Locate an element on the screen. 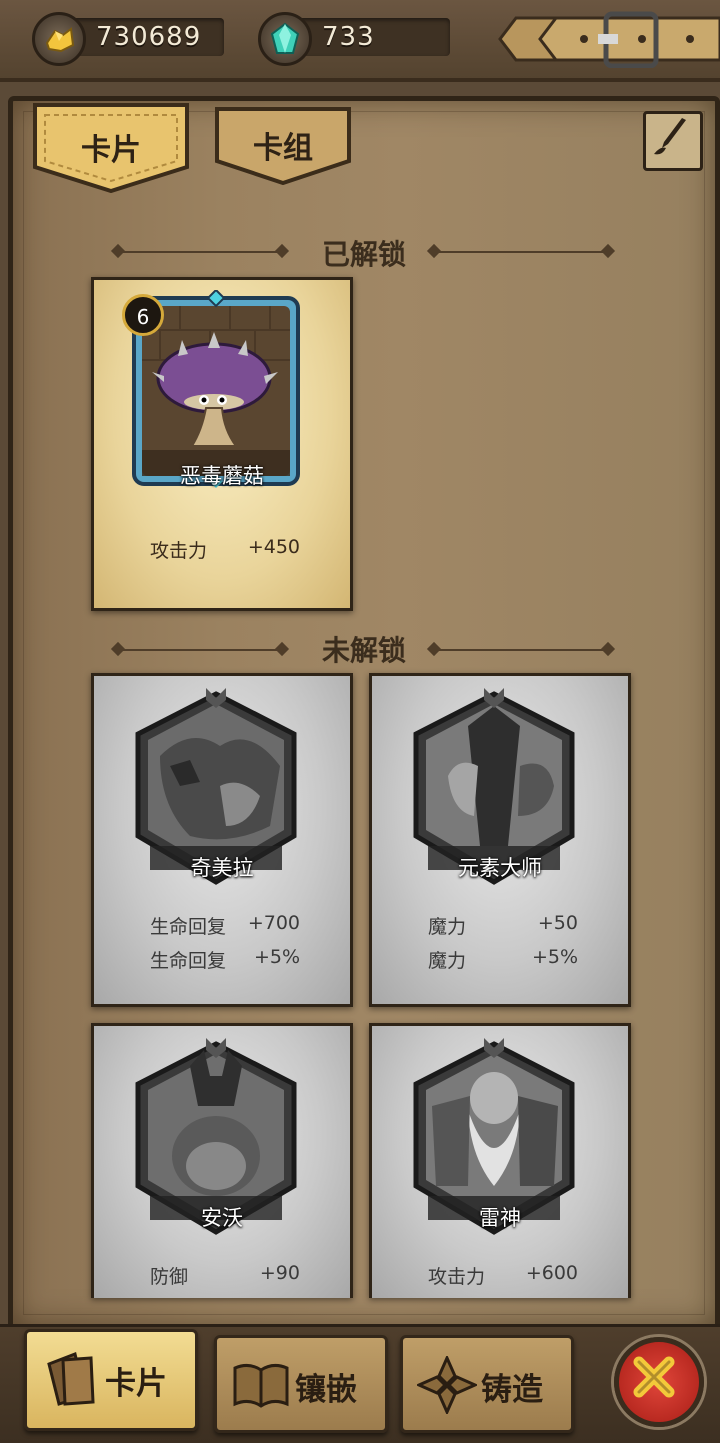 This screenshot has width=720, height=1443. card-name: 安沃 is located at coordinates (222, 1218).